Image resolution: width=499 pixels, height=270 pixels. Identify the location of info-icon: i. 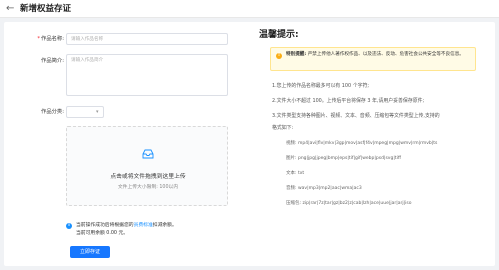
(69, 226).